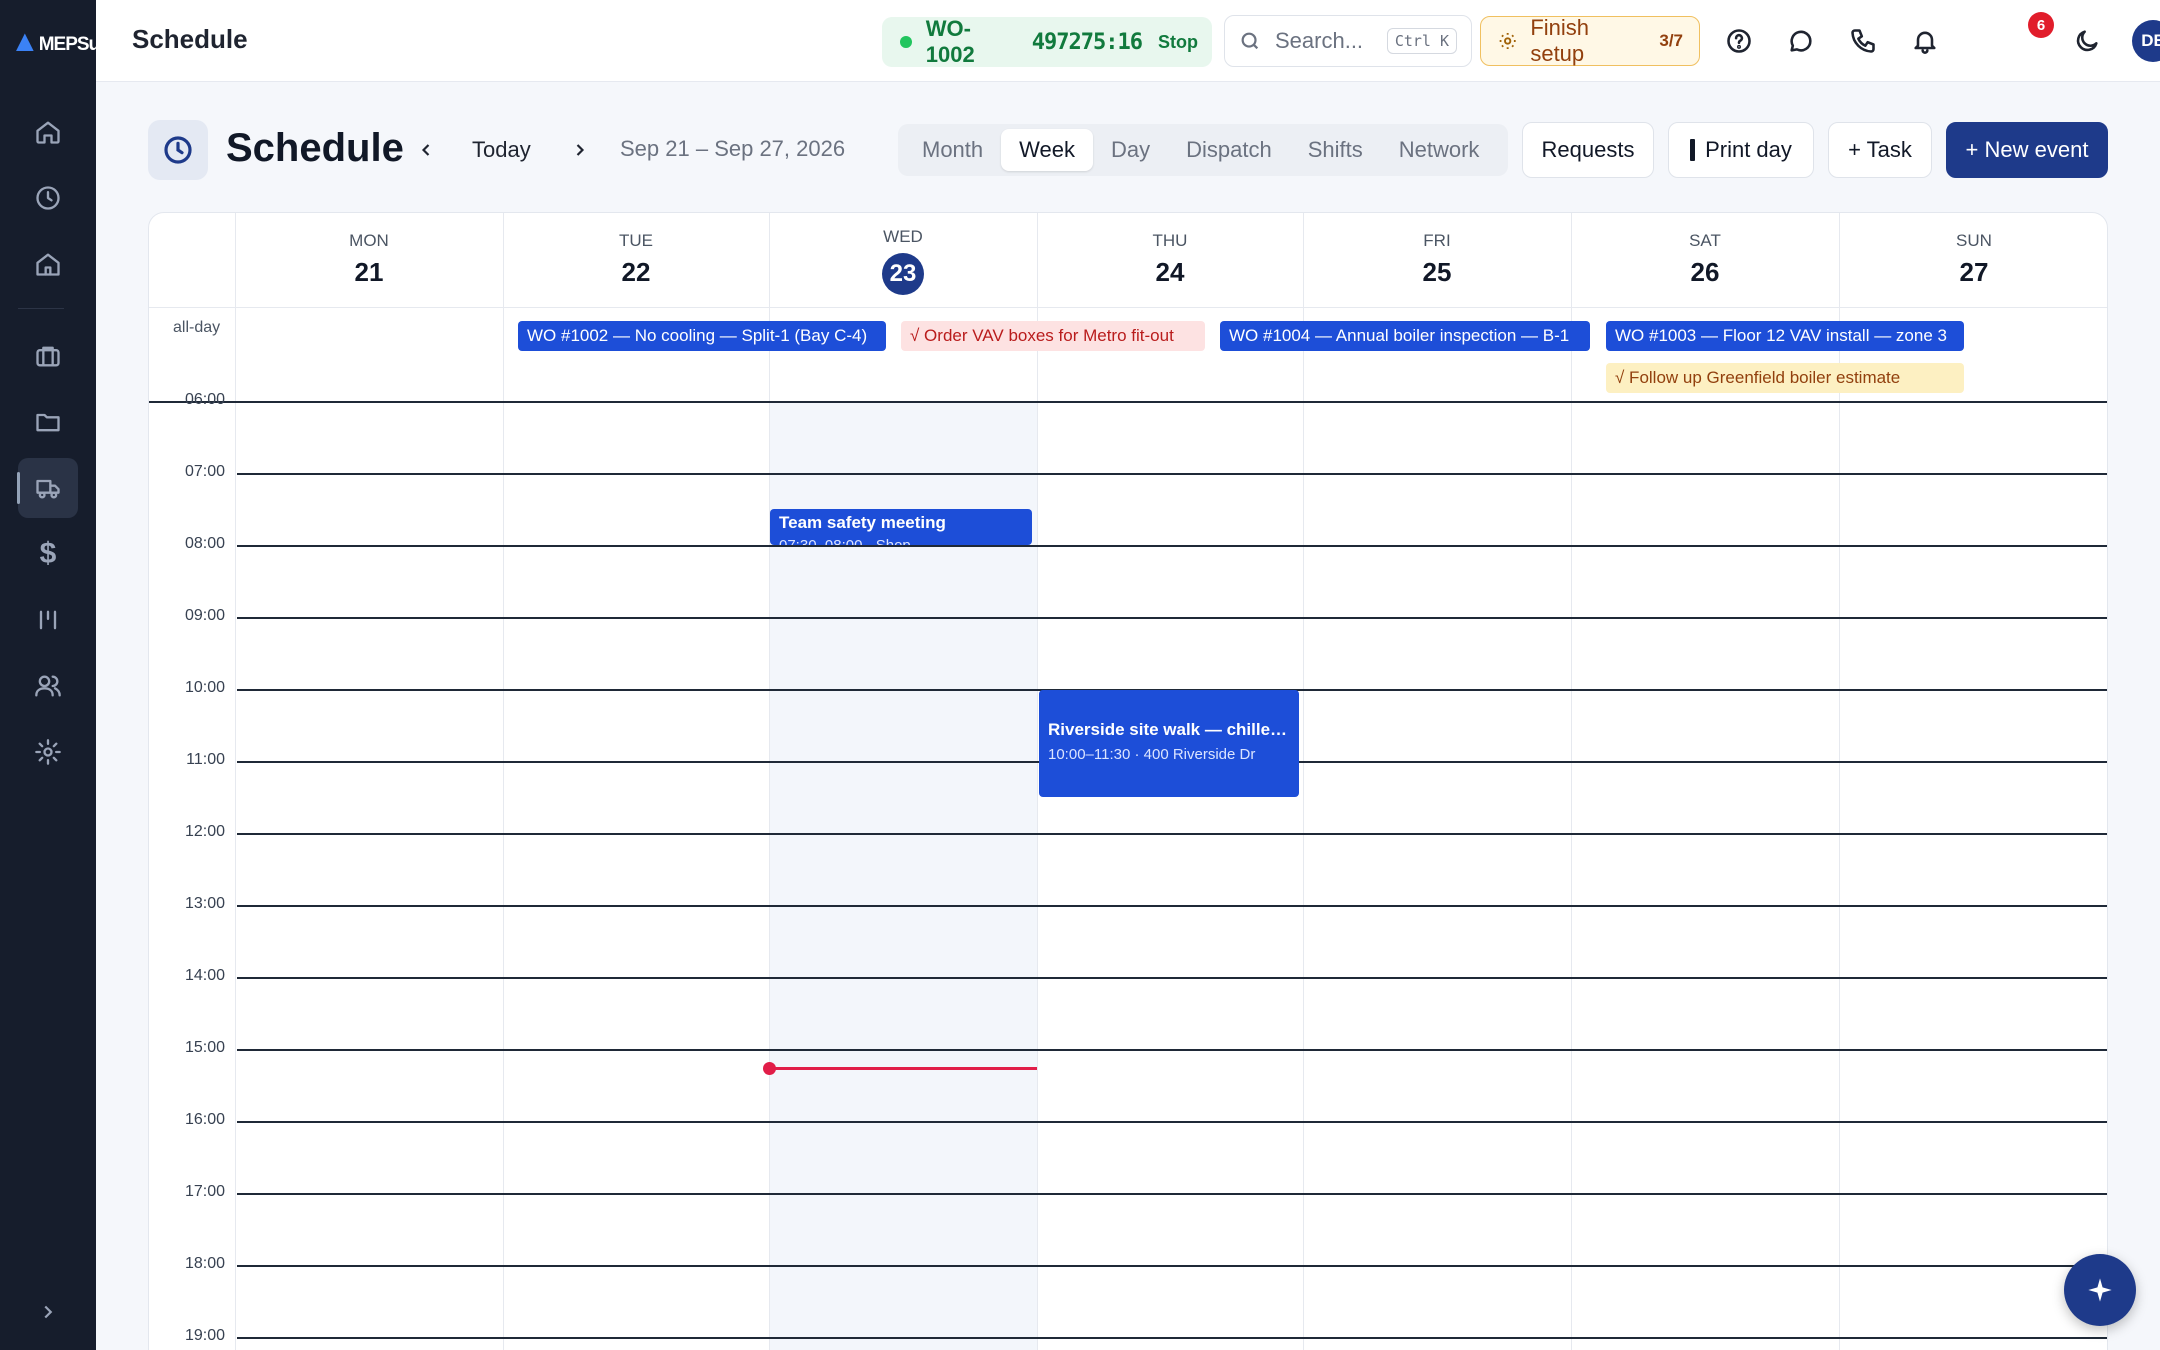  Describe the element at coordinates (190, 39) in the screenshot. I see `app-title: Schedule` at that location.